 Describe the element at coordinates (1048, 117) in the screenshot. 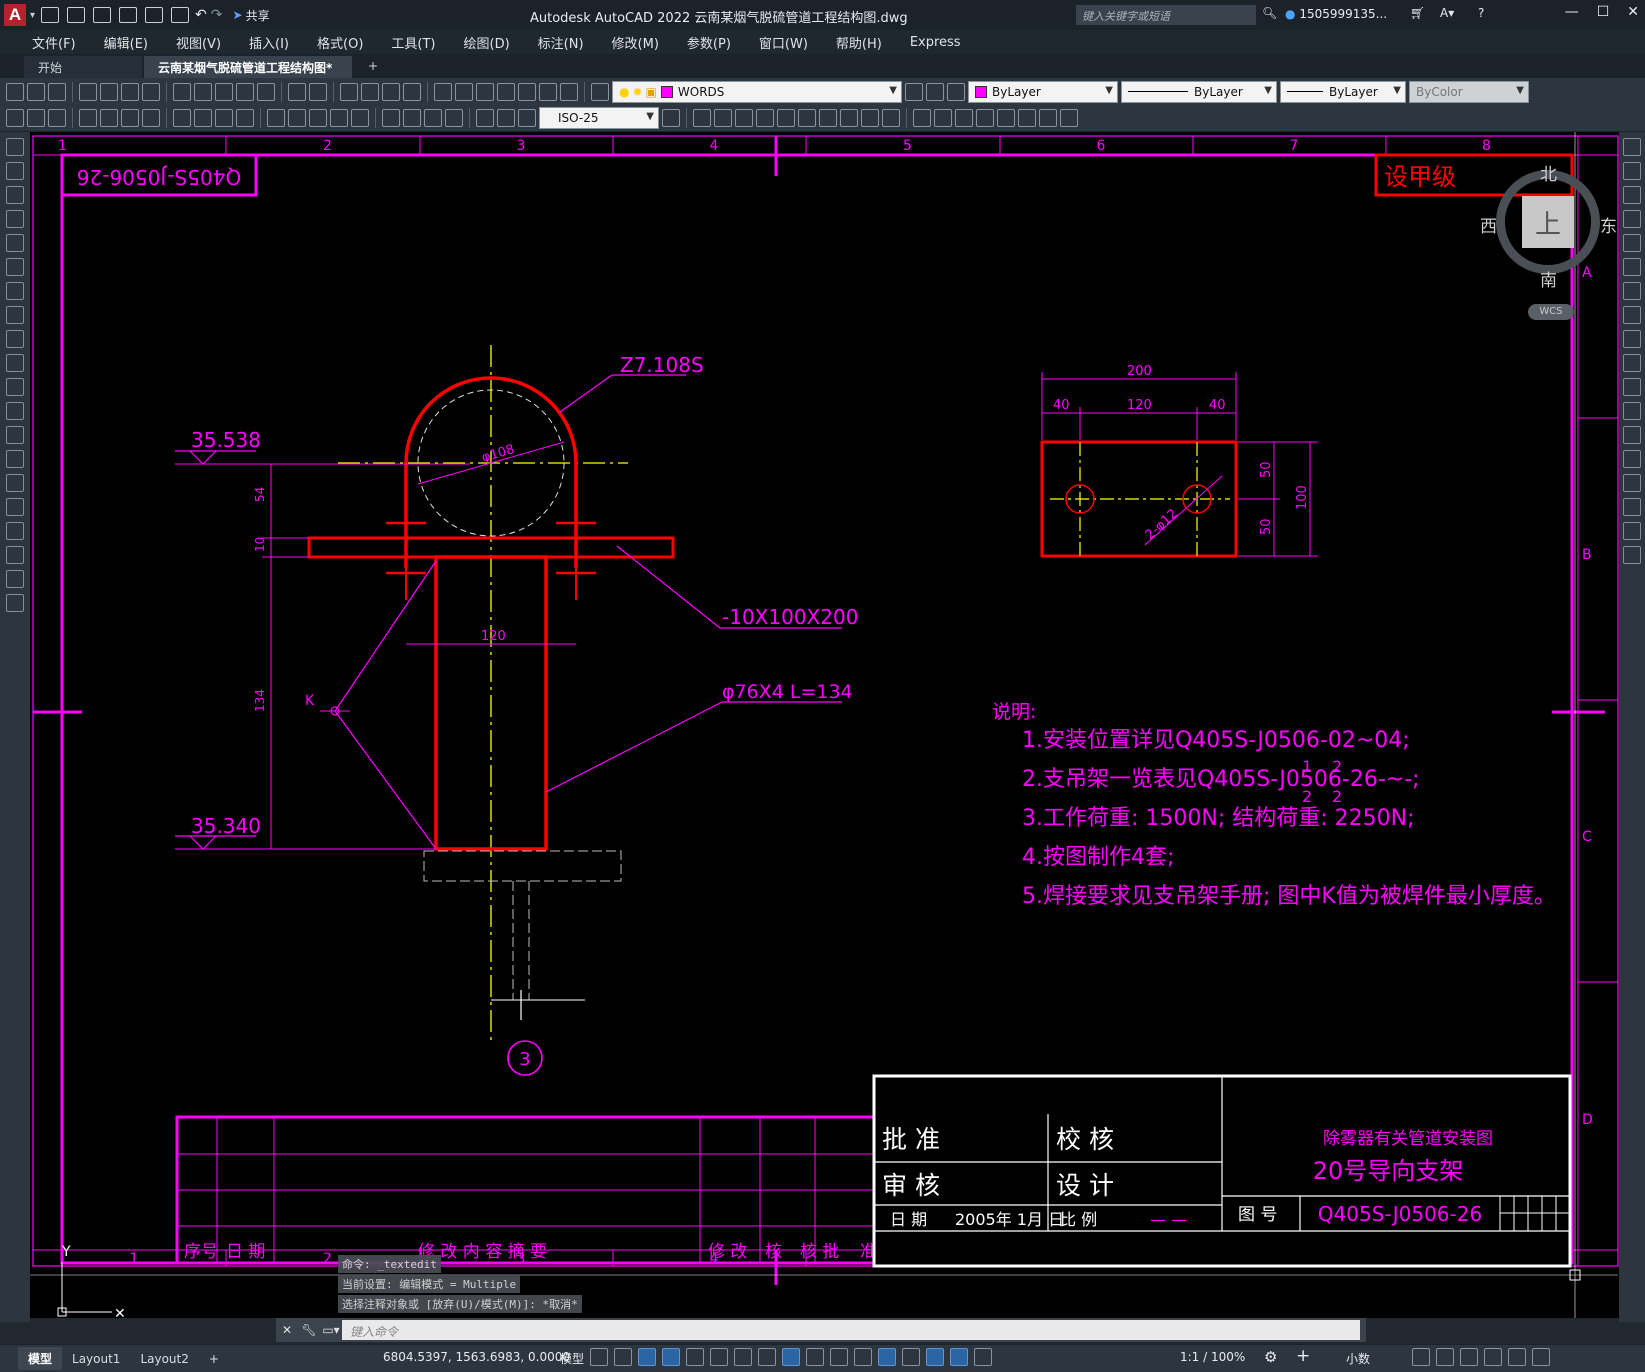

I see `fly-icon` at that location.